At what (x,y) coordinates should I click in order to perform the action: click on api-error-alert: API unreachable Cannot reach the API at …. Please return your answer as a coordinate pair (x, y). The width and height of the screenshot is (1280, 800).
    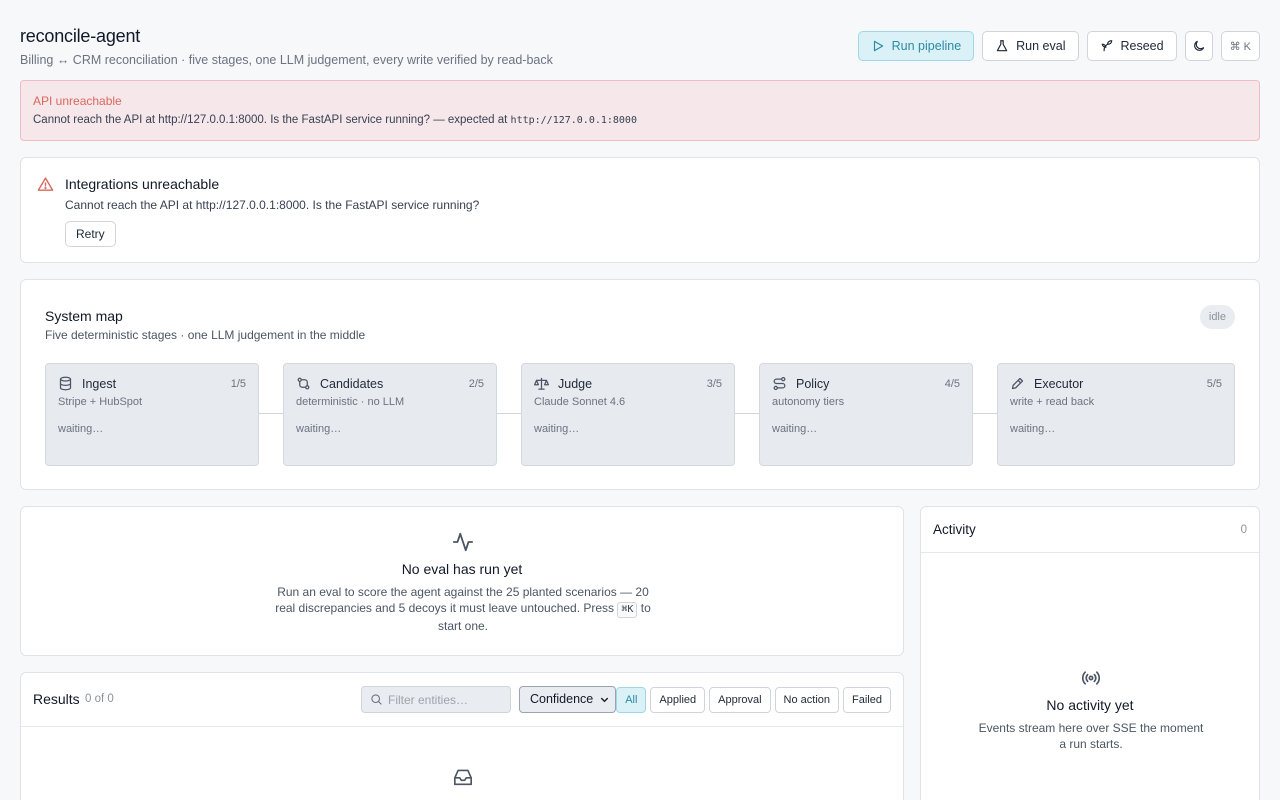
    Looking at the image, I should click on (640, 110).